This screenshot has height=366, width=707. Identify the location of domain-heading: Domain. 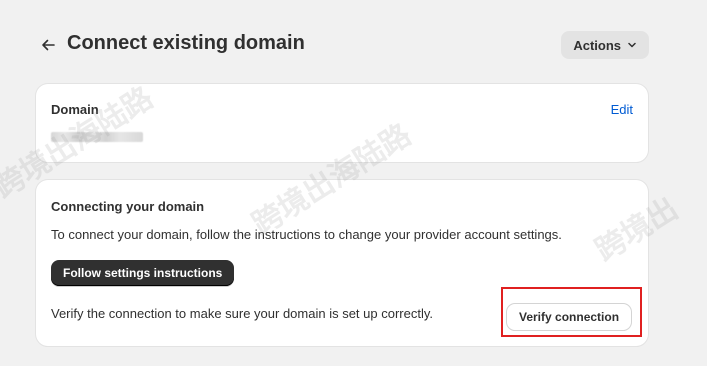
(75, 109).